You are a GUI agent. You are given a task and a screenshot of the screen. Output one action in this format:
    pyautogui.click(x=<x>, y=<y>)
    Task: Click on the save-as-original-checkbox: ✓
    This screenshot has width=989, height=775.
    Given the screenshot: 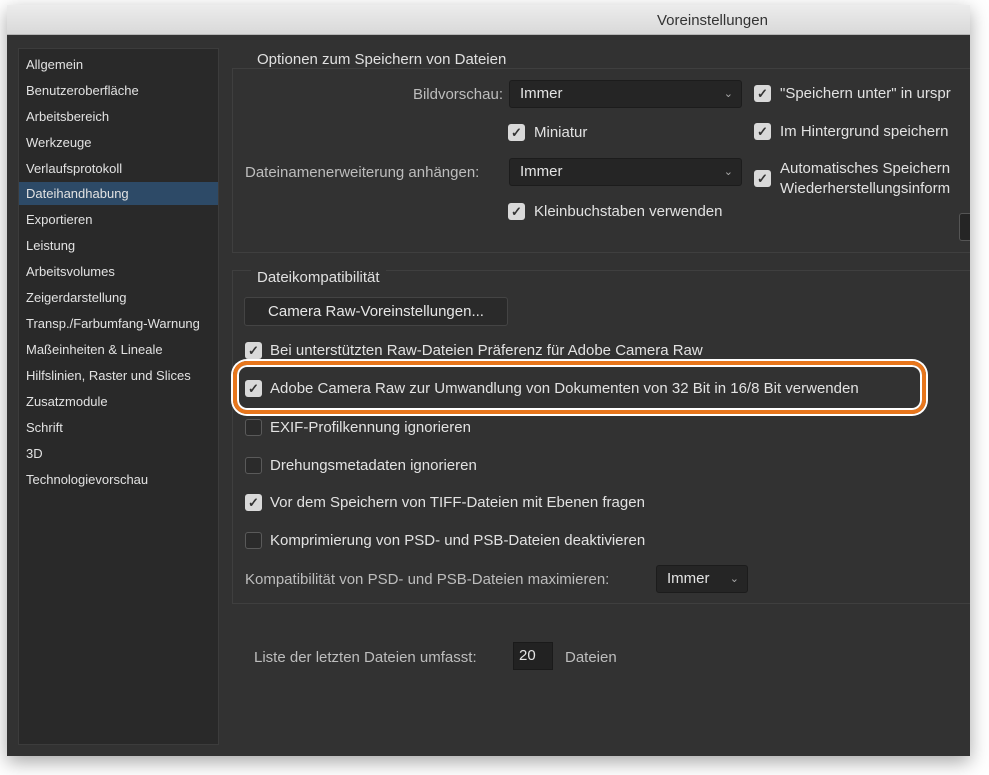 What is the action you would take?
    pyautogui.click(x=762, y=93)
    